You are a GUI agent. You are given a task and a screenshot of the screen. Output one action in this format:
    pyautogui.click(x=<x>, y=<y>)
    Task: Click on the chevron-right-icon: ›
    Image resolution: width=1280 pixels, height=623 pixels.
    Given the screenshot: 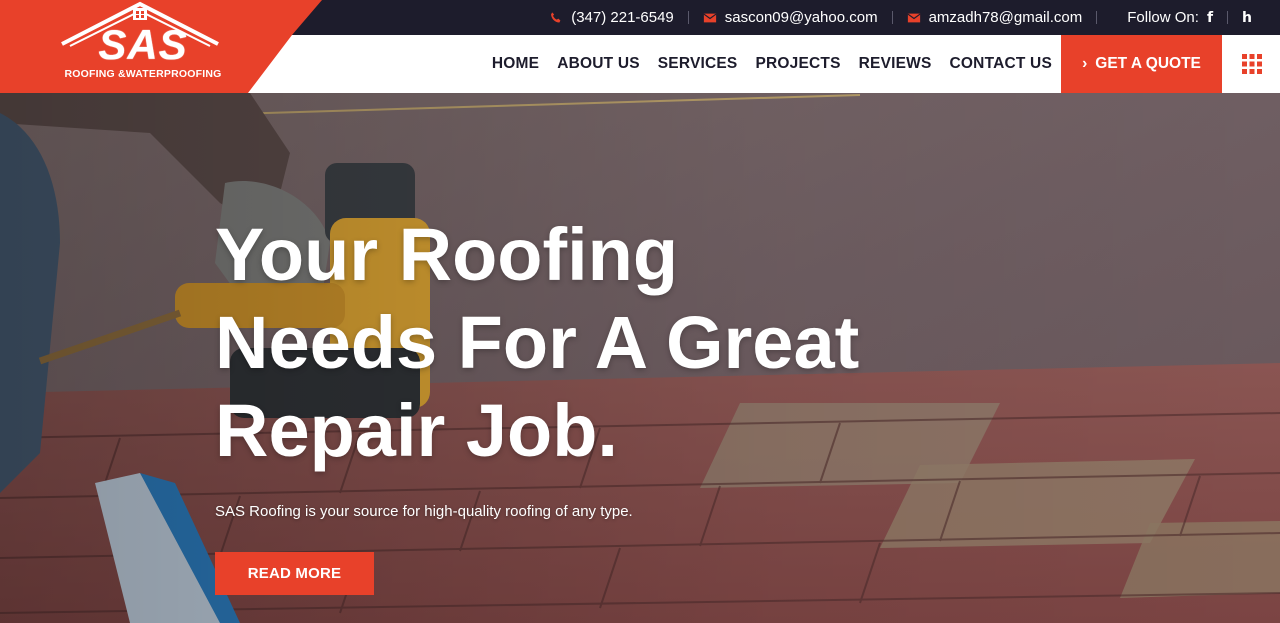 What is the action you would take?
    pyautogui.click(x=1085, y=63)
    